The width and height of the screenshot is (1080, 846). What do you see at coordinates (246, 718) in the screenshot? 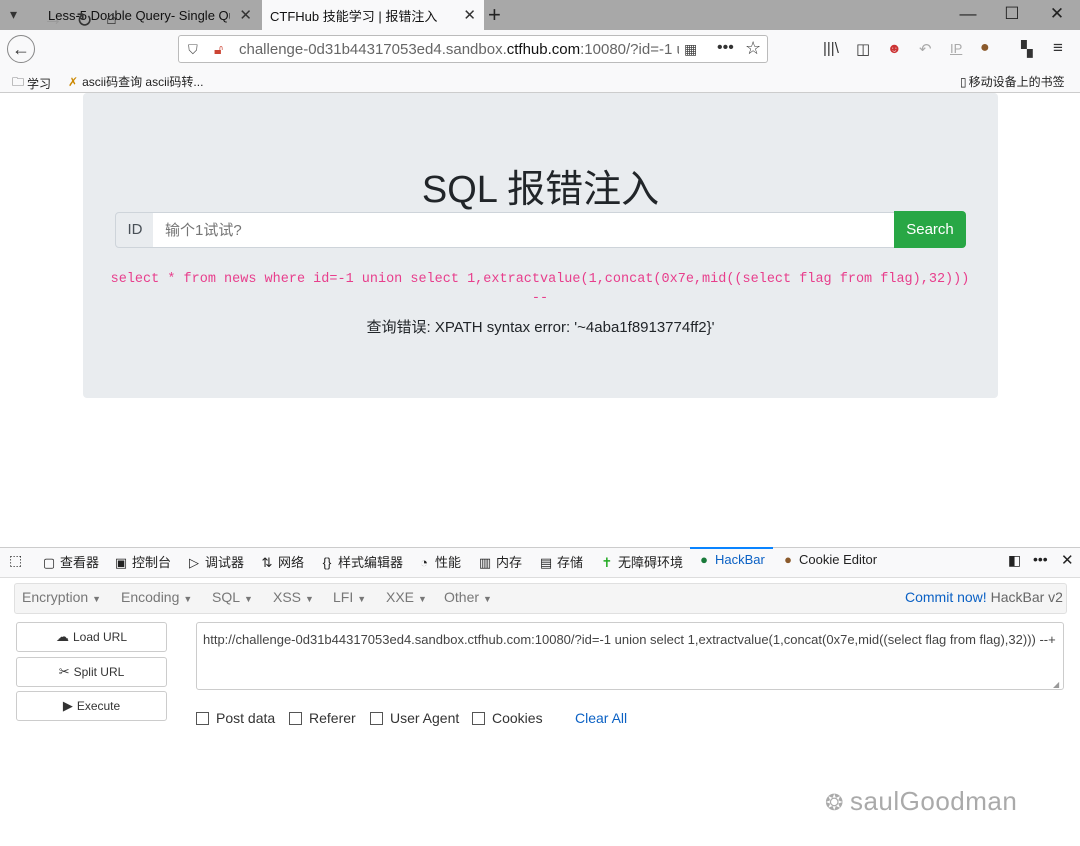
I see `checkbox-label: Post data` at bounding box center [246, 718].